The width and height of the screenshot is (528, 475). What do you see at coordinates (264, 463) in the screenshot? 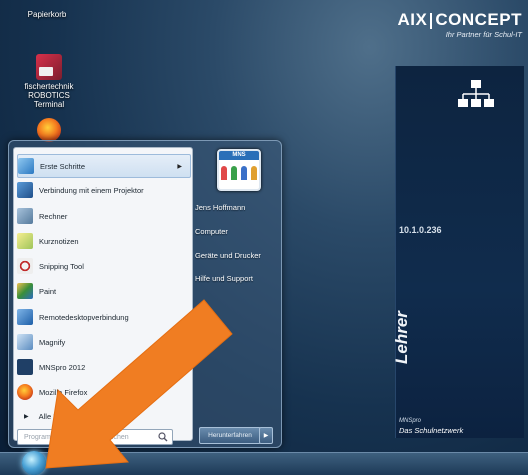
I see `taskbar` at bounding box center [264, 463].